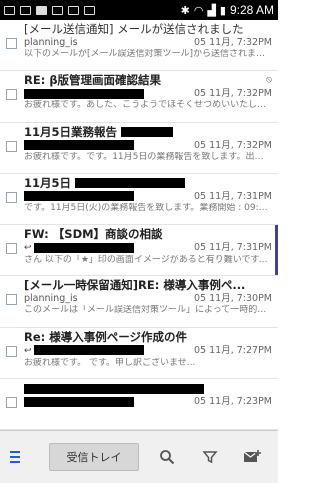 The image size is (320, 483). I want to click on email-subject: 11月5日業務報告, so click(148, 132).